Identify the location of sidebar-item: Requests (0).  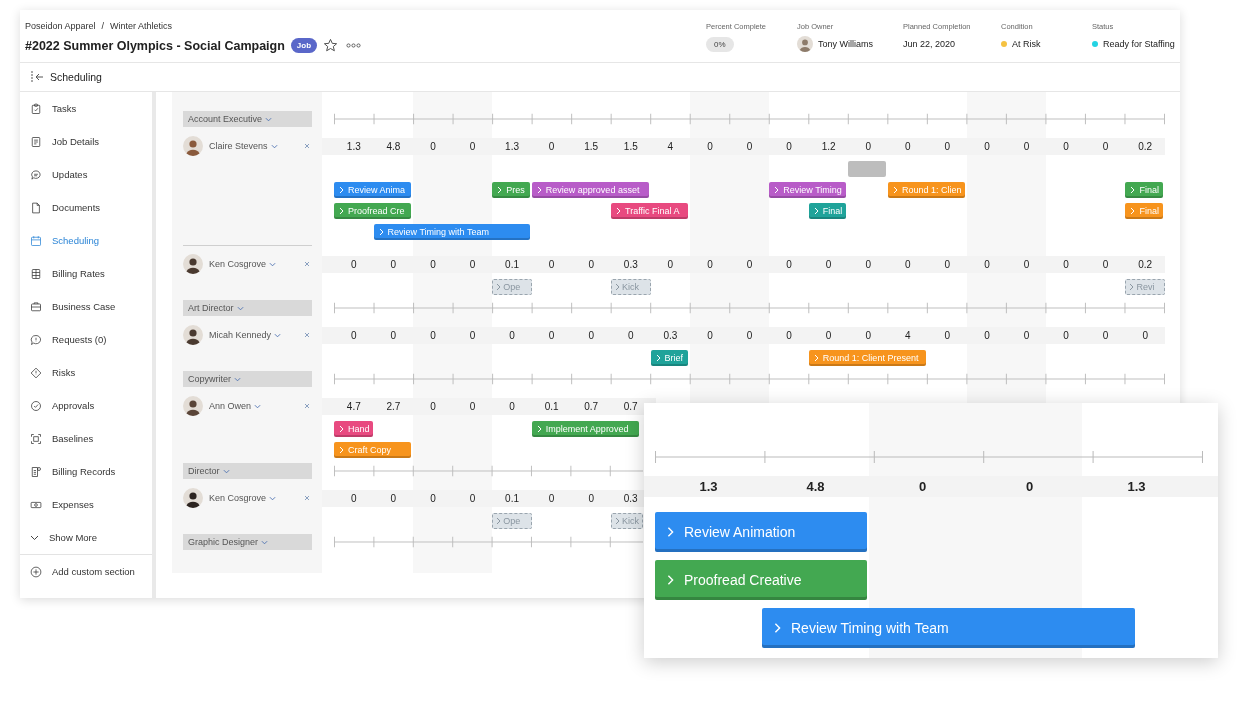
(86, 339).